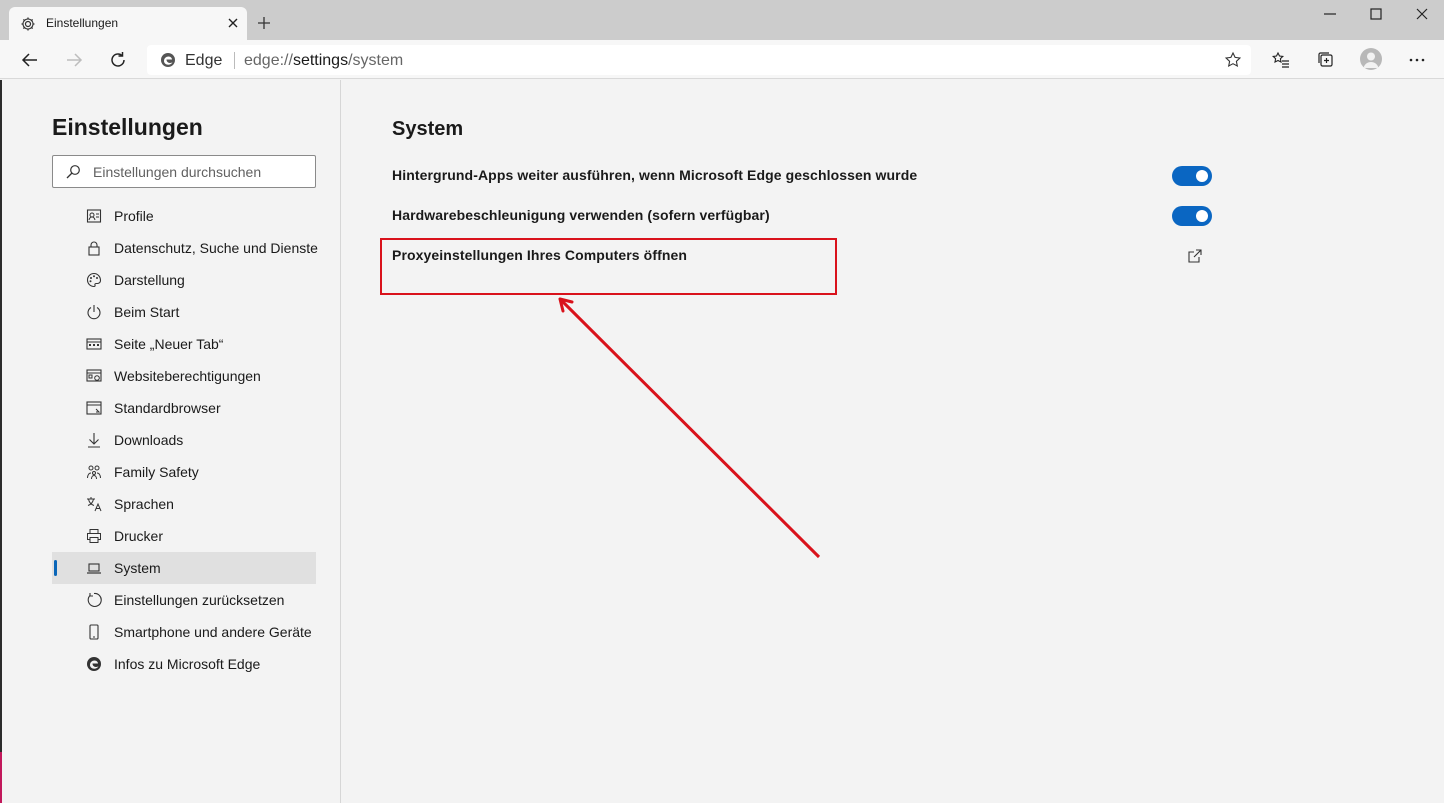  Describe the element at coordinates (1417, 60) in the screenshot. I see `more-dots-icon` at that location.